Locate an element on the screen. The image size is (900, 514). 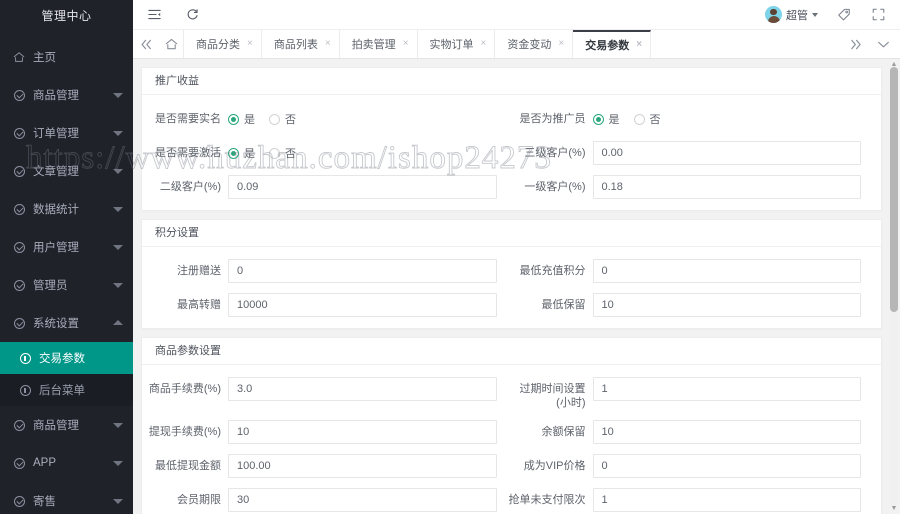
tab-商品分类: 商品分类 × is located at coordinates (222, 44).